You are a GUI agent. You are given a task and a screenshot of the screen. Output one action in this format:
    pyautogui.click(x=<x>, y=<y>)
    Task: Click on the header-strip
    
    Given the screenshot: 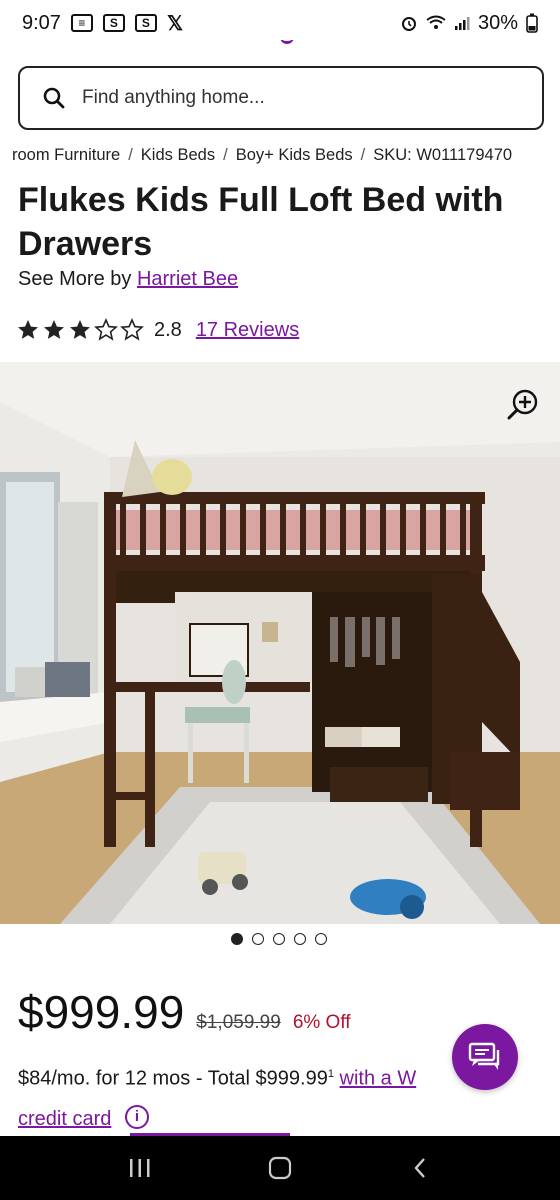 What is the action you would take?
    pyautogui.click(x=280, y=45)
    